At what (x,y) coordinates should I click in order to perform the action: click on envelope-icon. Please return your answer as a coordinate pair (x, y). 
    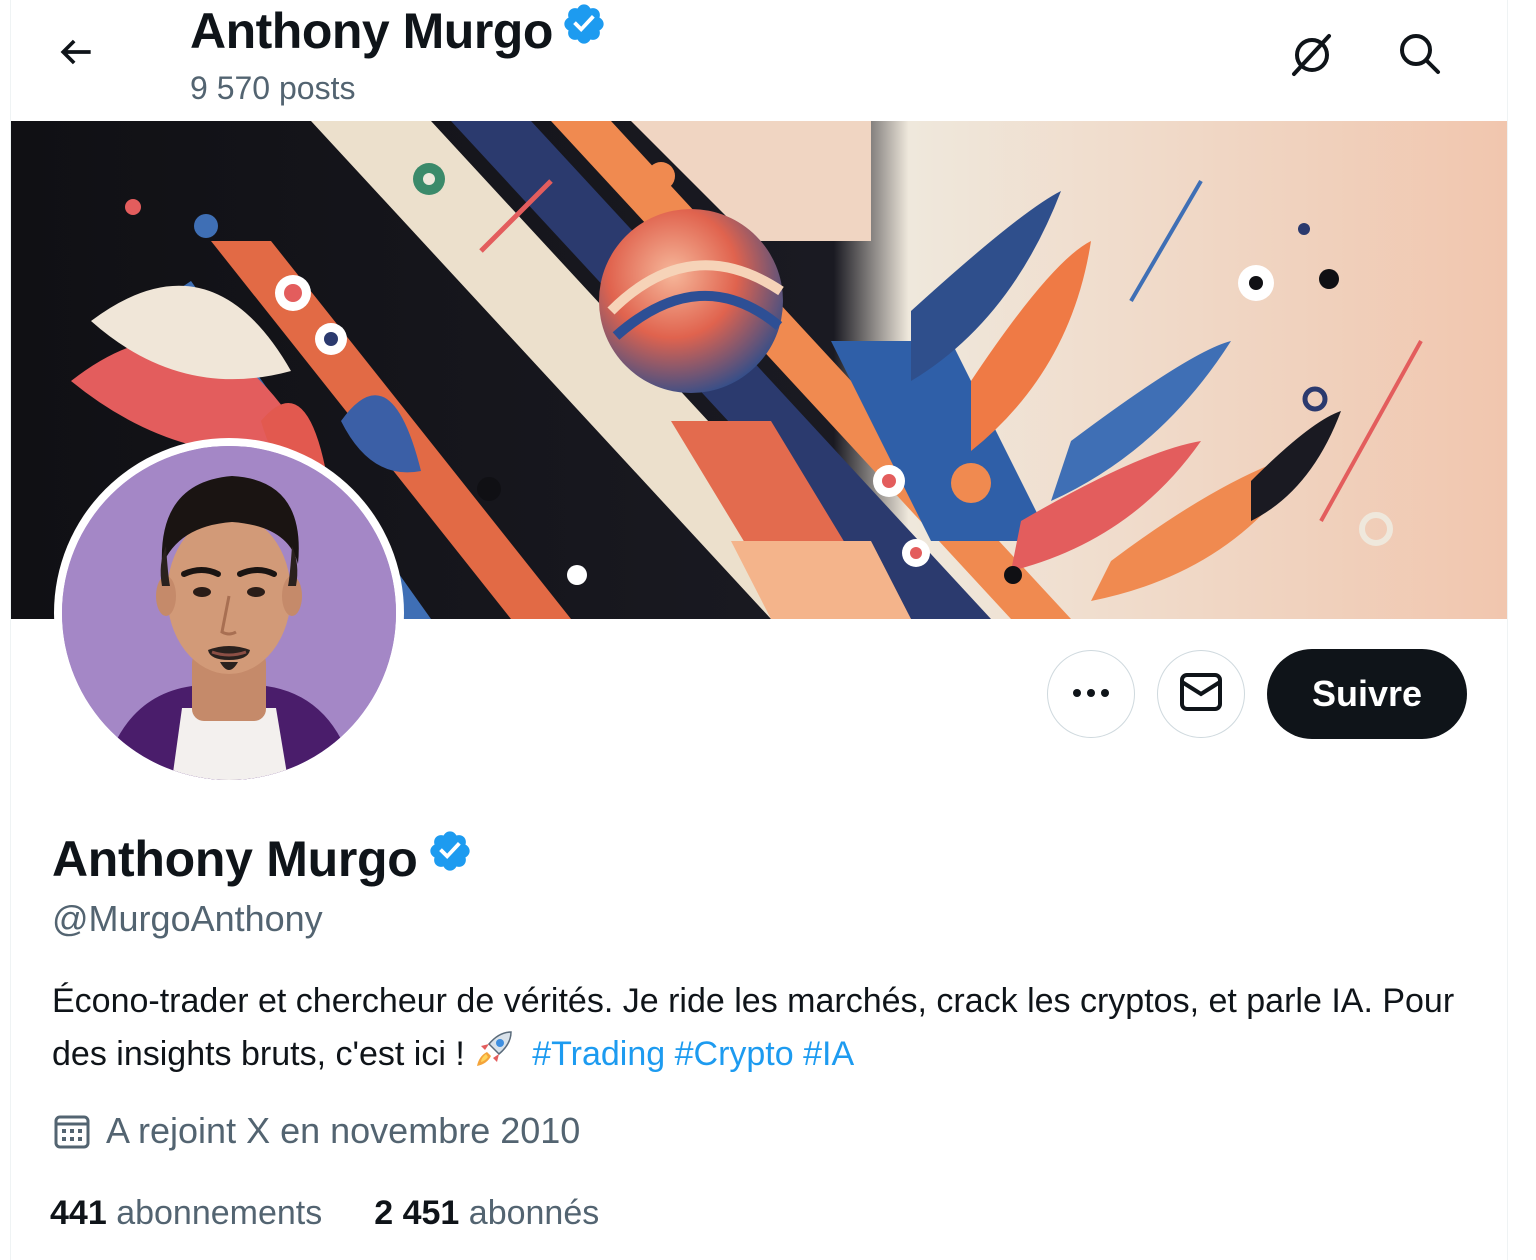
    Looking at the image, I should click on (1201, 694).